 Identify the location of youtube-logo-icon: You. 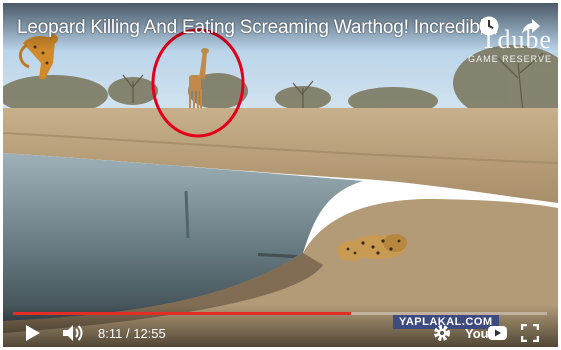
(486, 333).